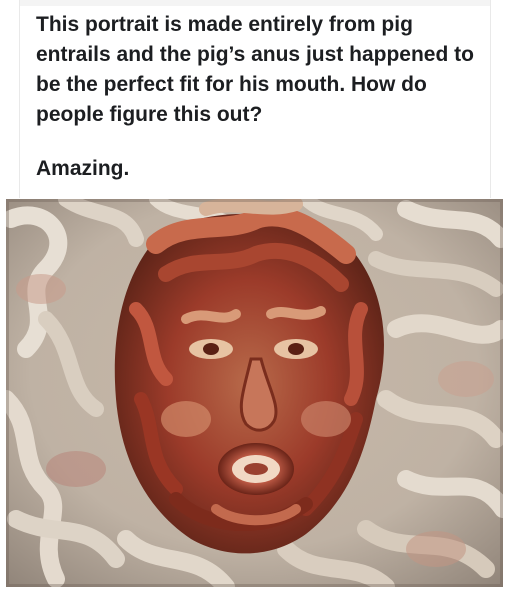  What do you see at coordinates (256, 469) in the screenshot?
I see `mouth` at bounding box center [256, 469].